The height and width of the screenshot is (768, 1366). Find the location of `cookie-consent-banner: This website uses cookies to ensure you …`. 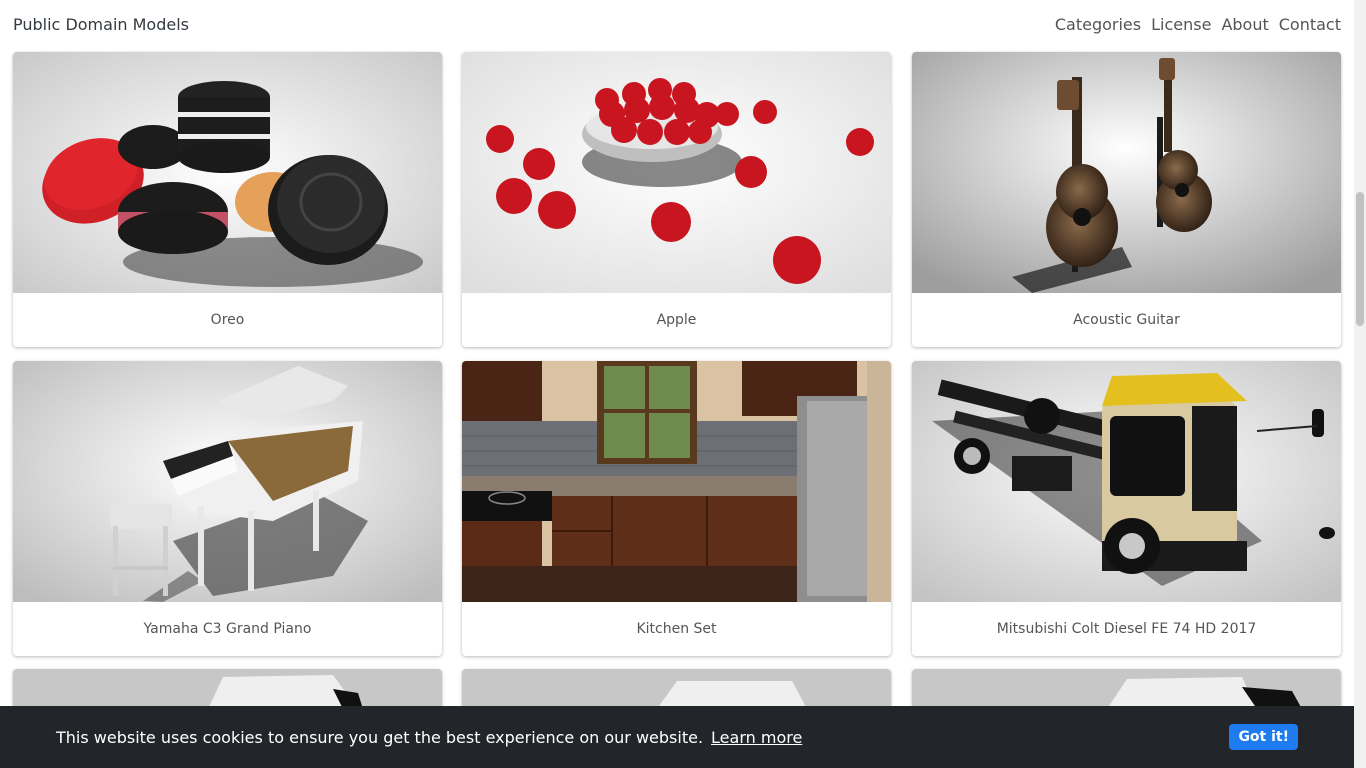

cookie-consent-banner: This website uses cookies to ensure you … is located at coordinates (677, 737).